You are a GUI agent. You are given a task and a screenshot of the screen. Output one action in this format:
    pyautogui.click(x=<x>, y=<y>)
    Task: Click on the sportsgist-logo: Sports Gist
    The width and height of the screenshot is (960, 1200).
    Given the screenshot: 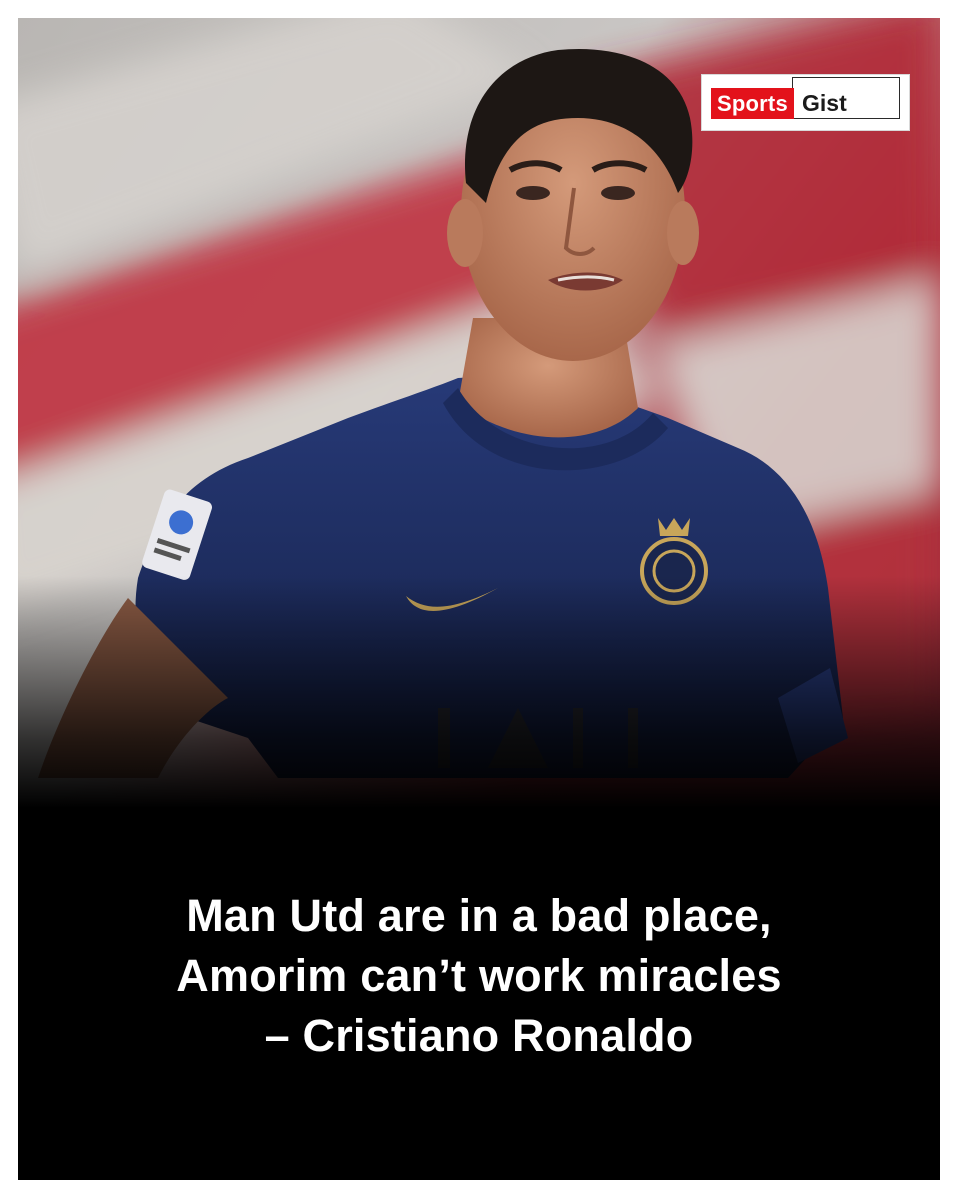 What is the action you would take?
    pyautogui.click(x=805, y=102)
    